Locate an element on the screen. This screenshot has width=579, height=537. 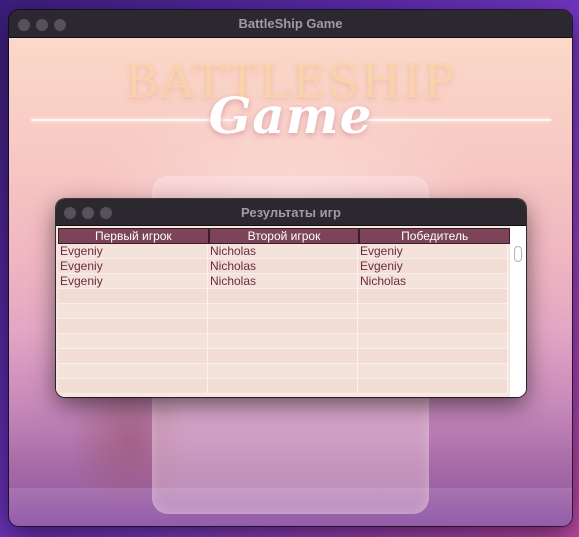
column-header-first-player: Первый игрок is located at coordinates (133, 236).